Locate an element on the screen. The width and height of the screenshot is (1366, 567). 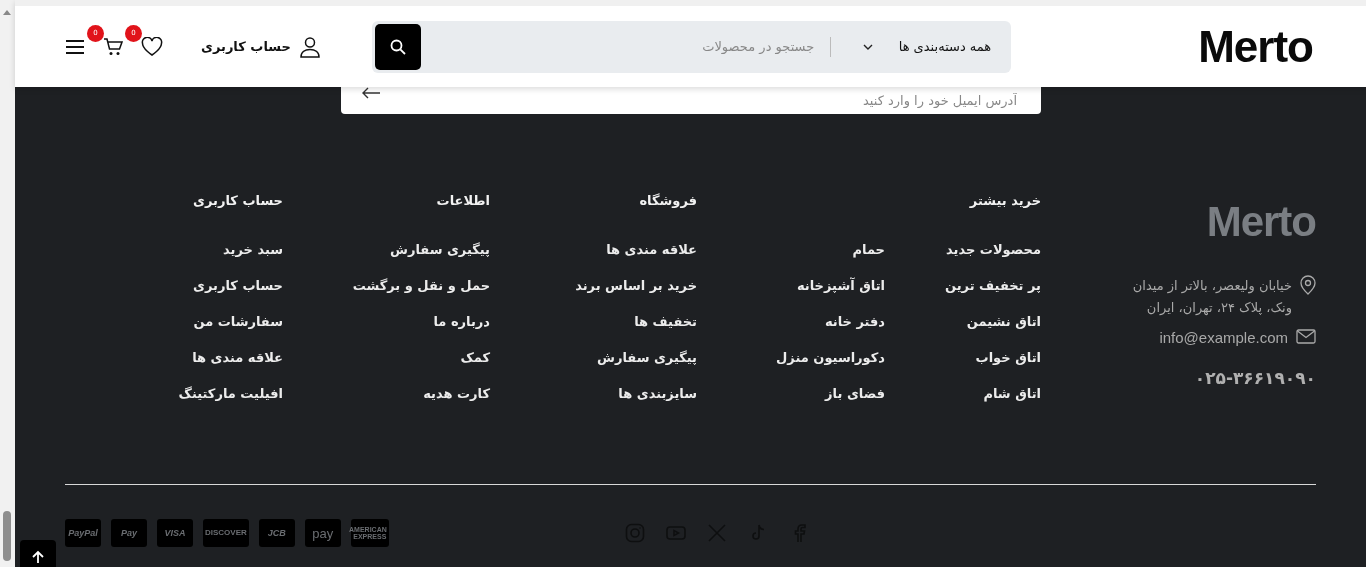
footer-link: فضای باز is located at coordinates (807, 394).